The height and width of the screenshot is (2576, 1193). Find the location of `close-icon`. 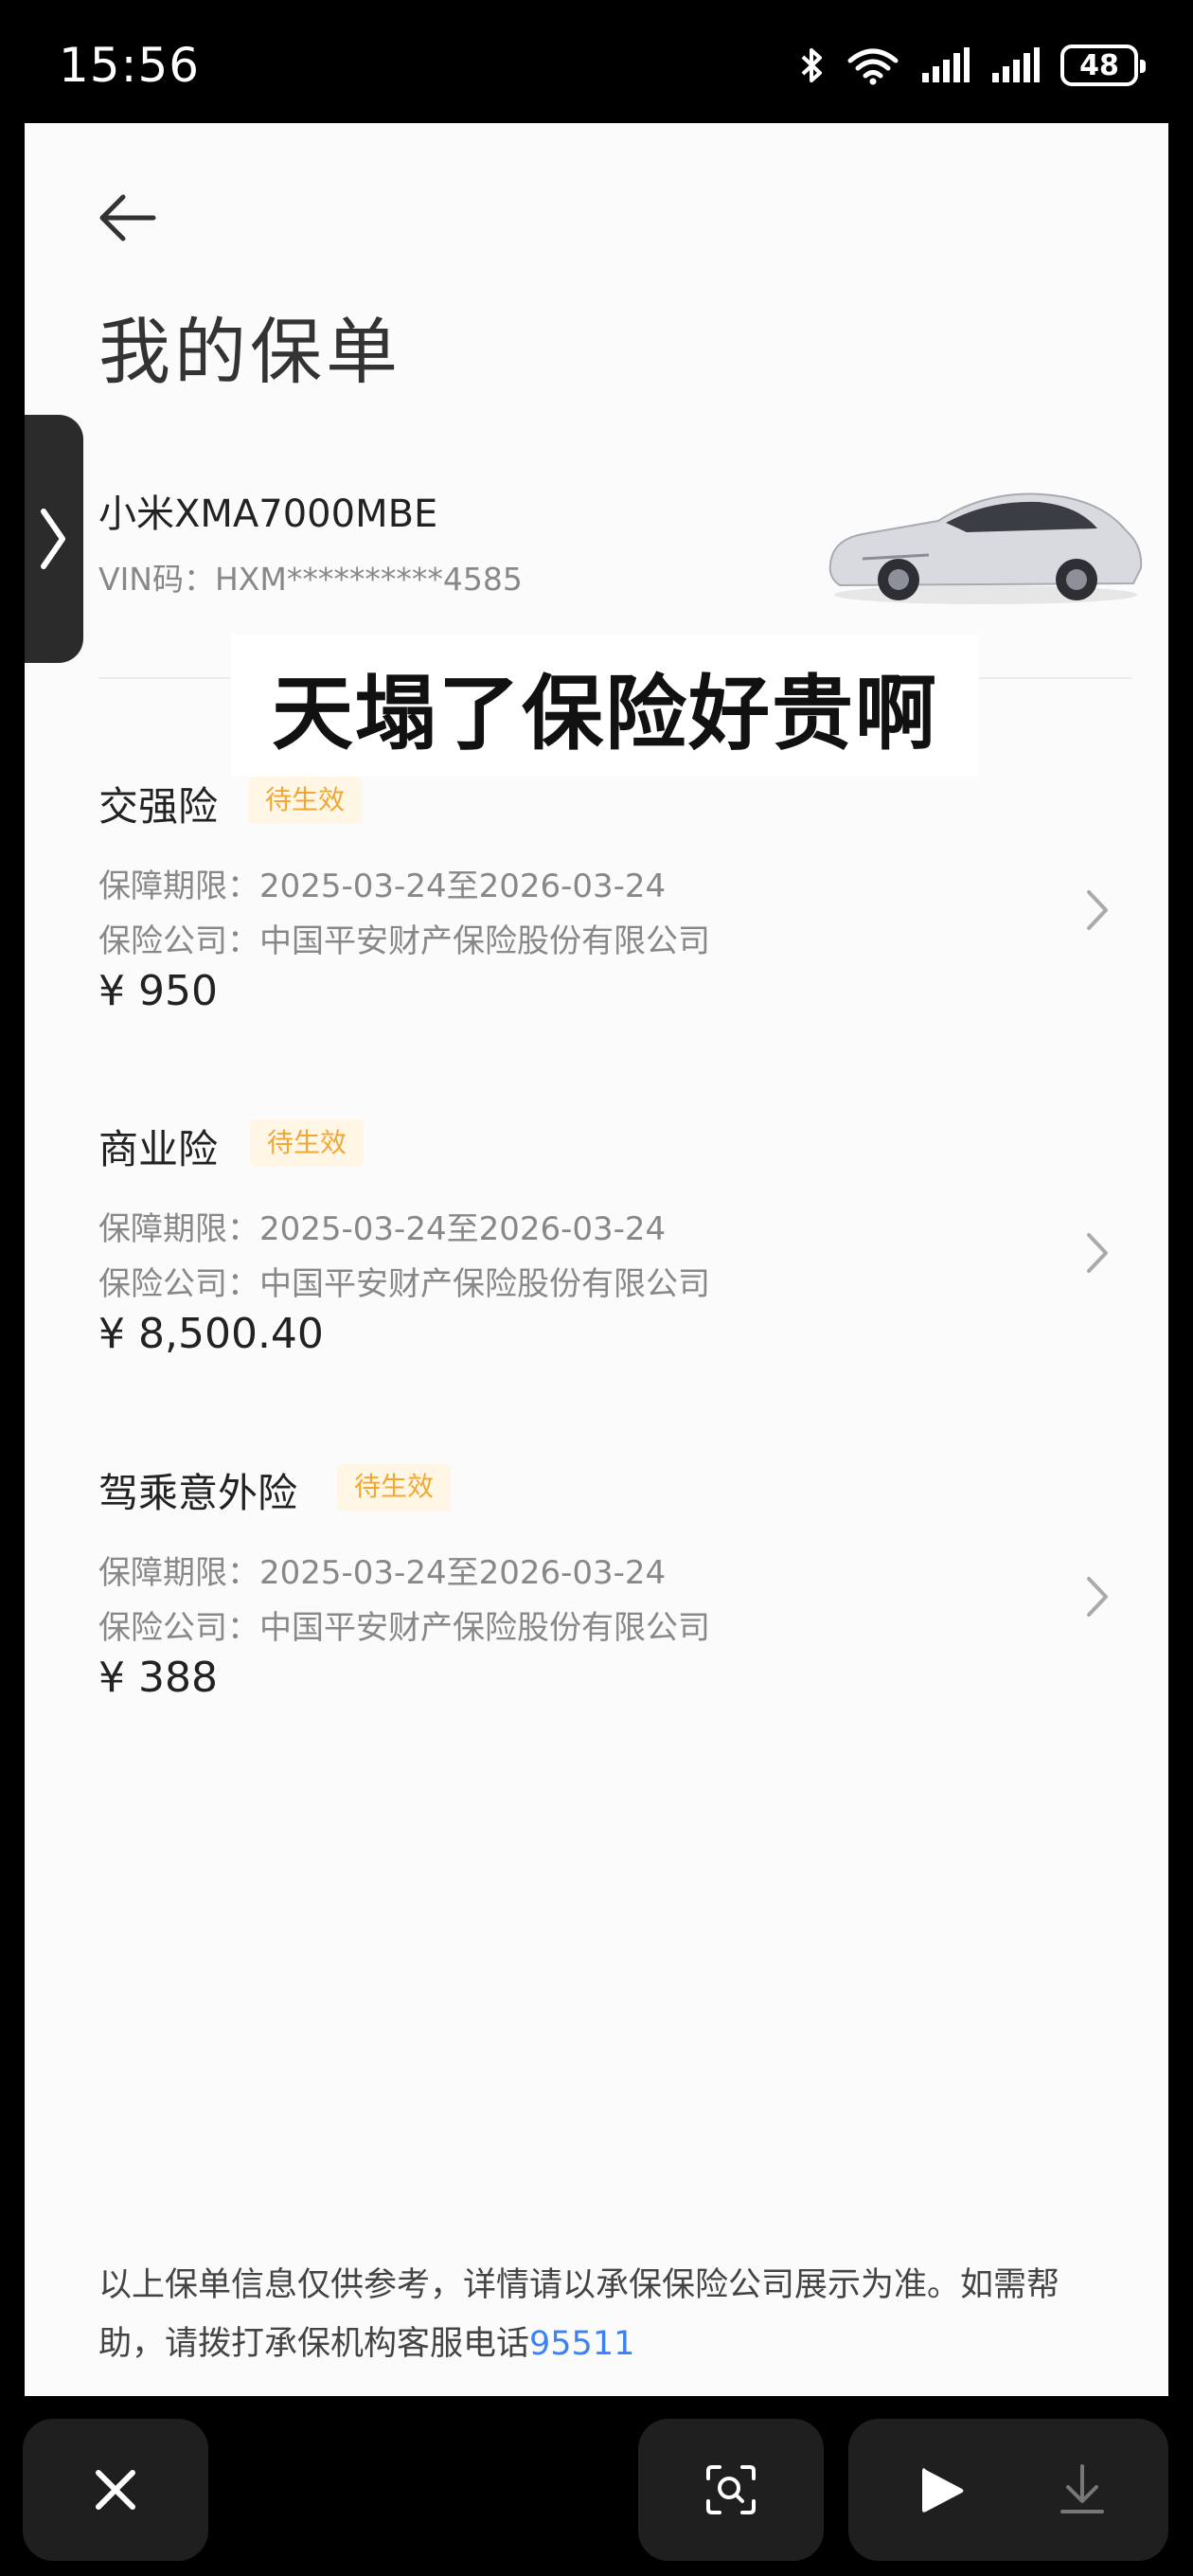

close-icon is located at coordinates (115, 2490).